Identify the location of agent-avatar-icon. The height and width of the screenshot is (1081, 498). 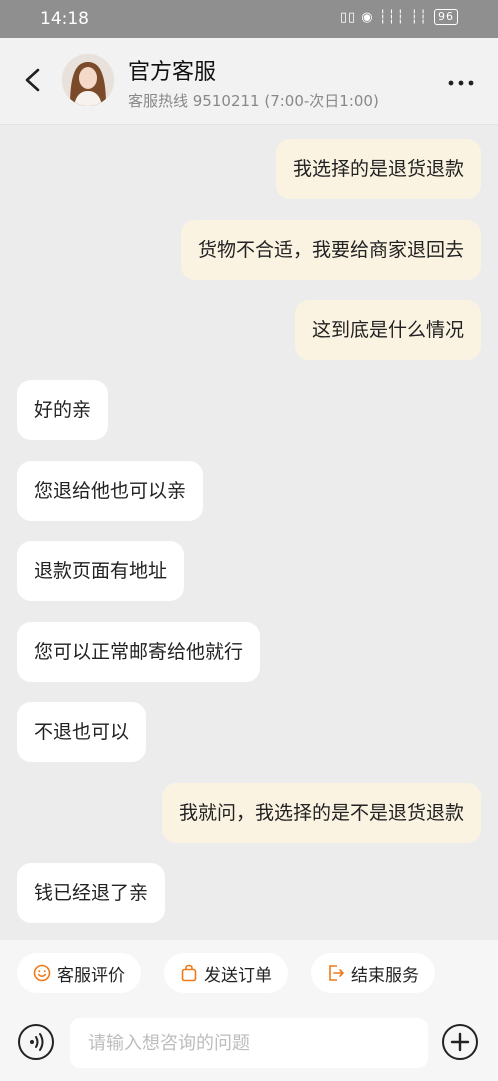
(88, 80).